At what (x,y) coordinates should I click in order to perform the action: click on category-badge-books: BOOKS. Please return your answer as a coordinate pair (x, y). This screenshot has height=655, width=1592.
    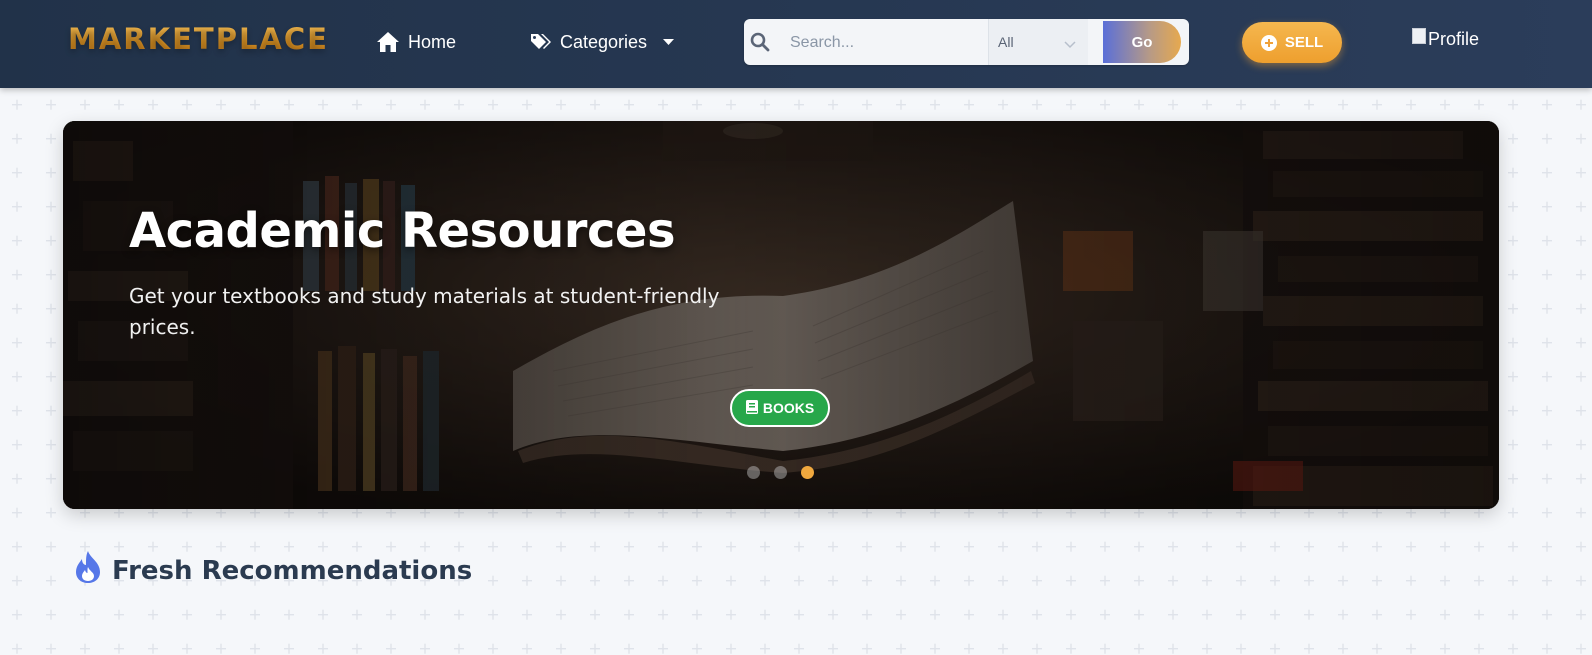
    Looking at the image, I should click on (780, 408).